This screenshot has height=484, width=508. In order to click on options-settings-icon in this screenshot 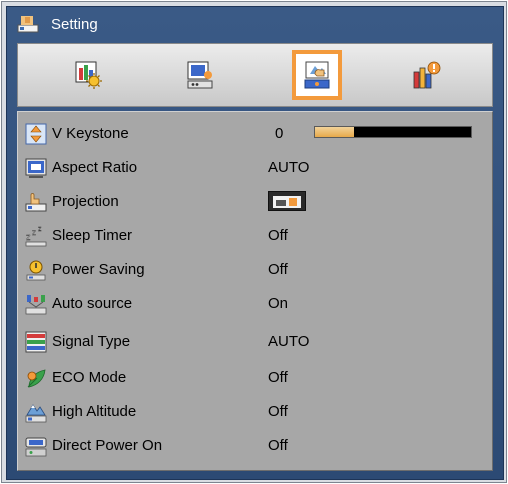, I will do `click(427, 75)`.